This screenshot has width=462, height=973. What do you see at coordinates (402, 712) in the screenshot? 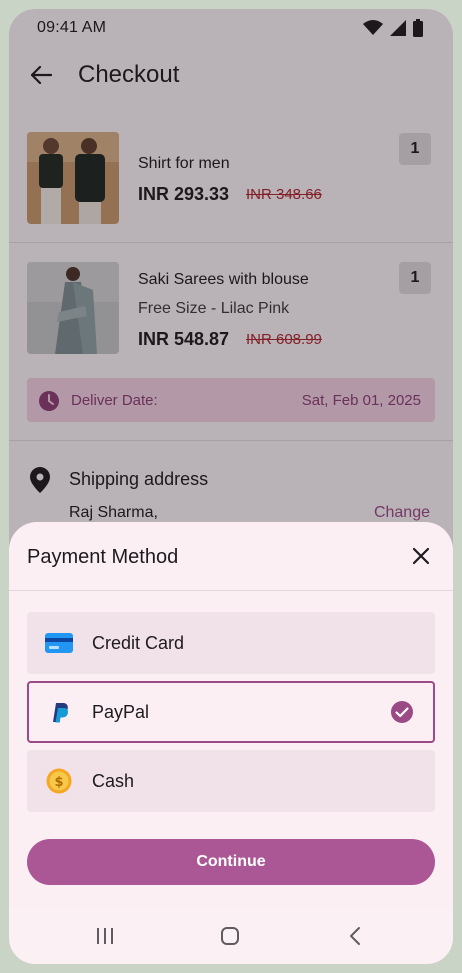
I see `check-circle-icon` at bounding box center [402, 712].